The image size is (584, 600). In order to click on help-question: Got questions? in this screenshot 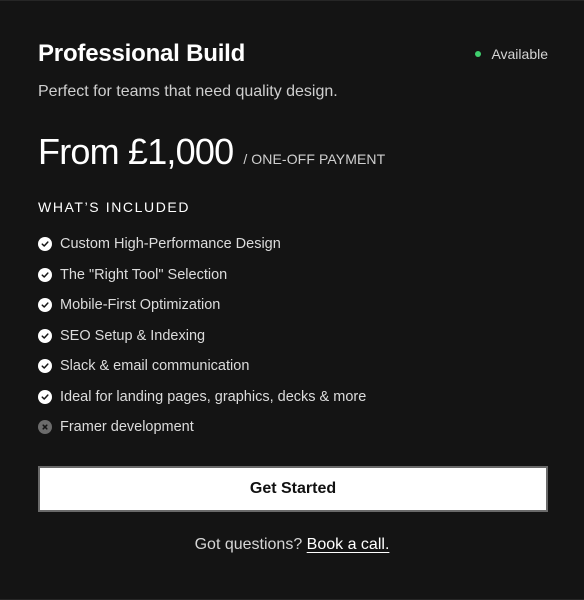, I will do `click(248, 544)`.